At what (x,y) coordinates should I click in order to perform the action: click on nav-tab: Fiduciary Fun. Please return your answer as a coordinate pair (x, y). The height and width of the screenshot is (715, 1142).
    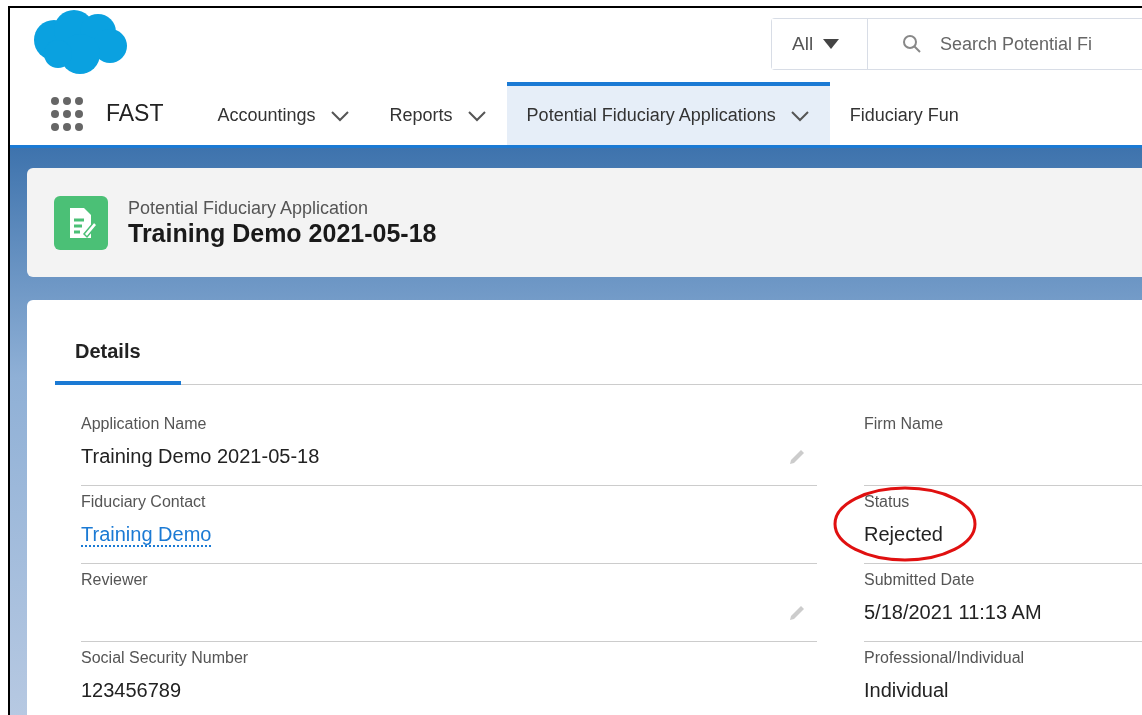
    Looking at the image, I should click on (904, 113).